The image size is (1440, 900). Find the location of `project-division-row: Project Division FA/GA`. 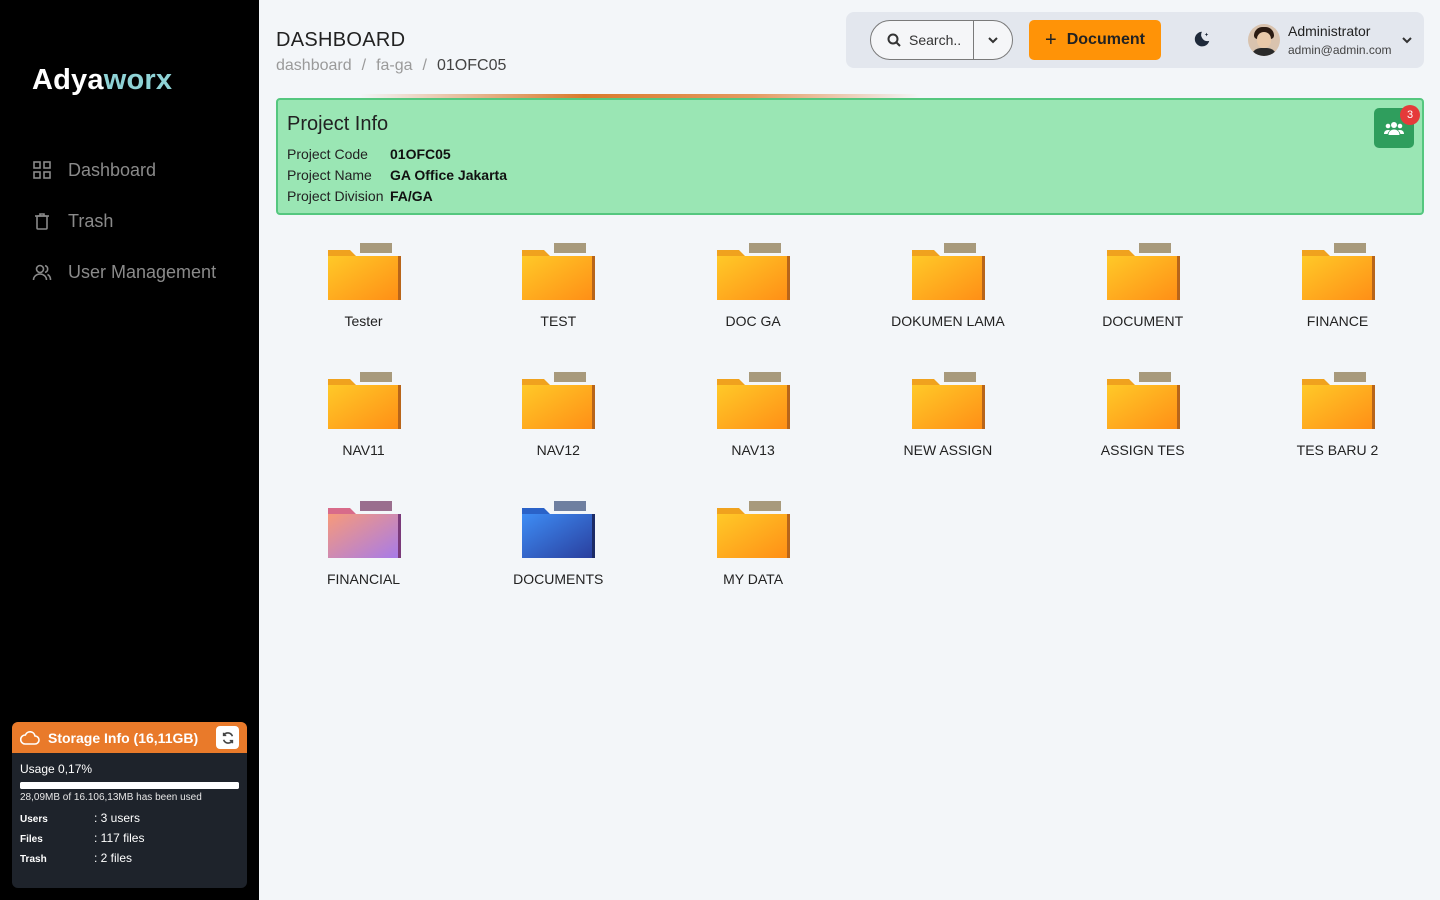

project-division-row: Project Division FA/GA is located at coordinates (360, 196).